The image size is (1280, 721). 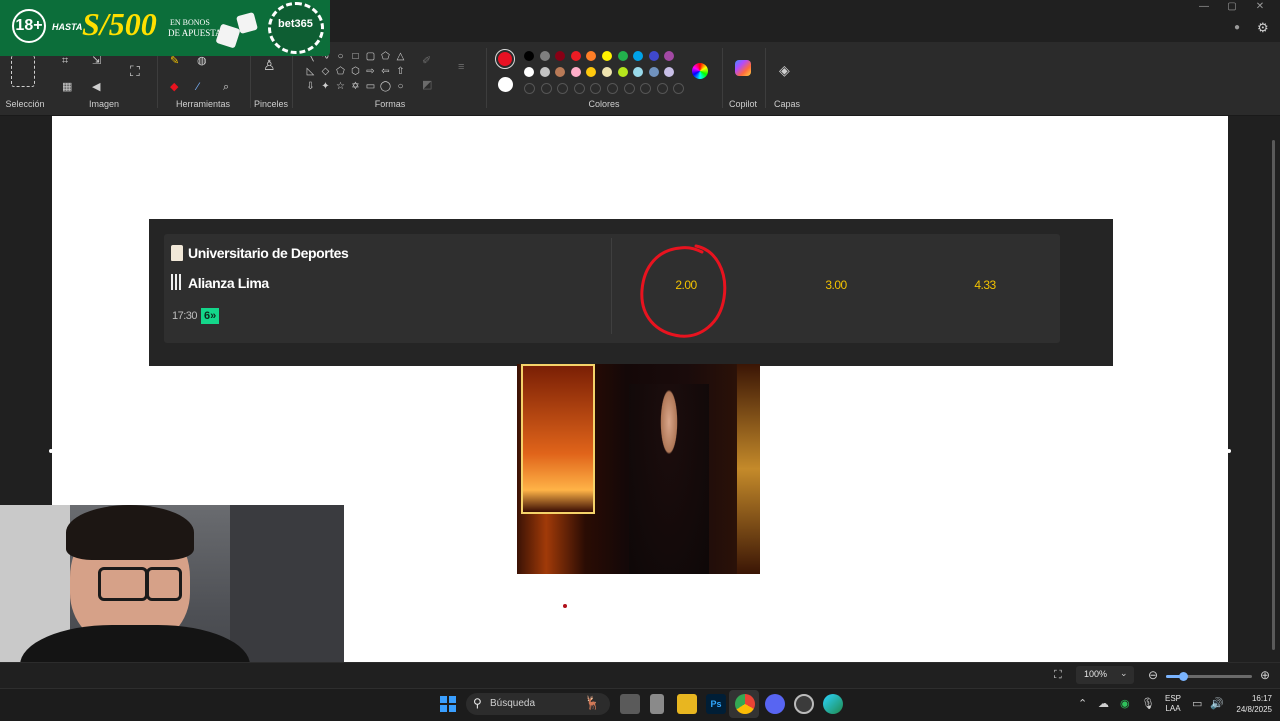 I want to click on hexagon-shape-icon: ⬡, so click(x=355, y=71).